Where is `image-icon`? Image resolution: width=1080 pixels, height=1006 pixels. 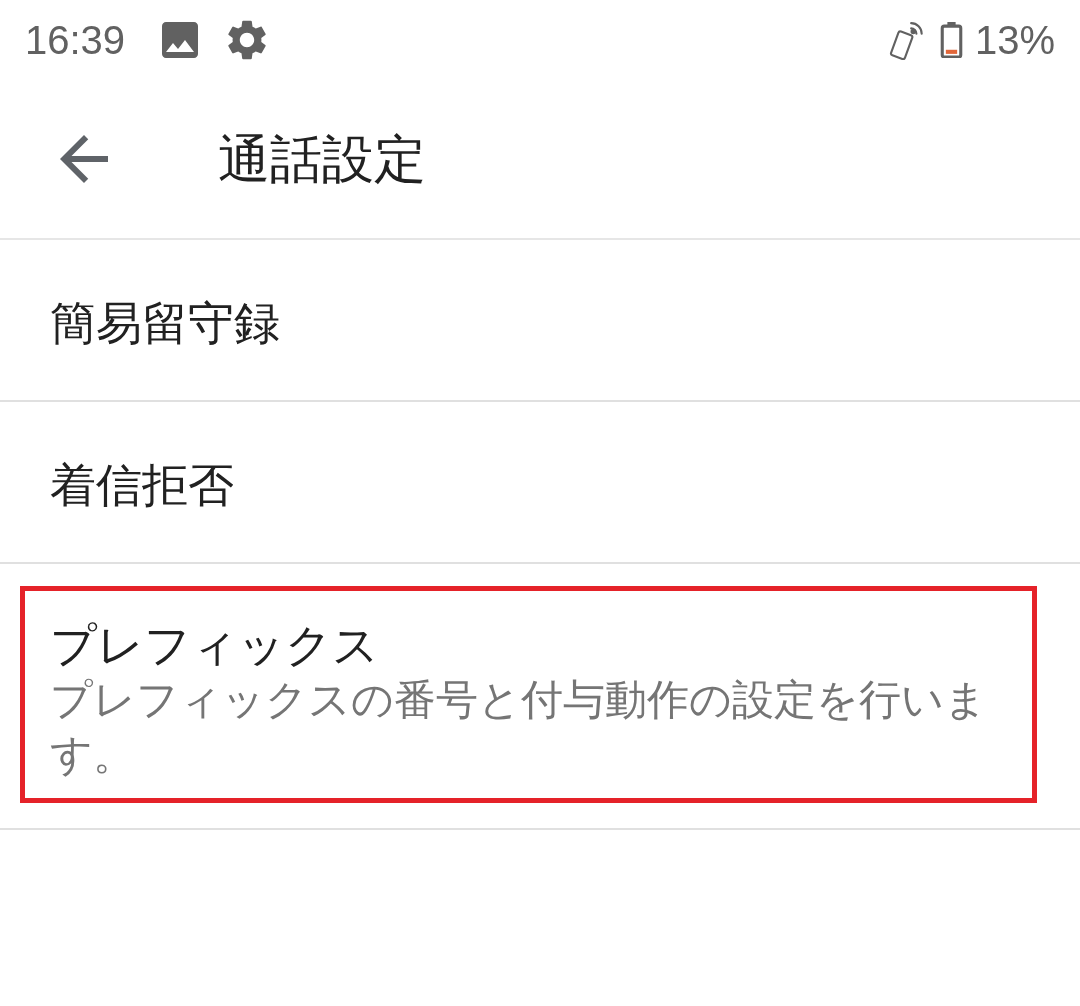
image-icon is located at coordinates (180, 40).